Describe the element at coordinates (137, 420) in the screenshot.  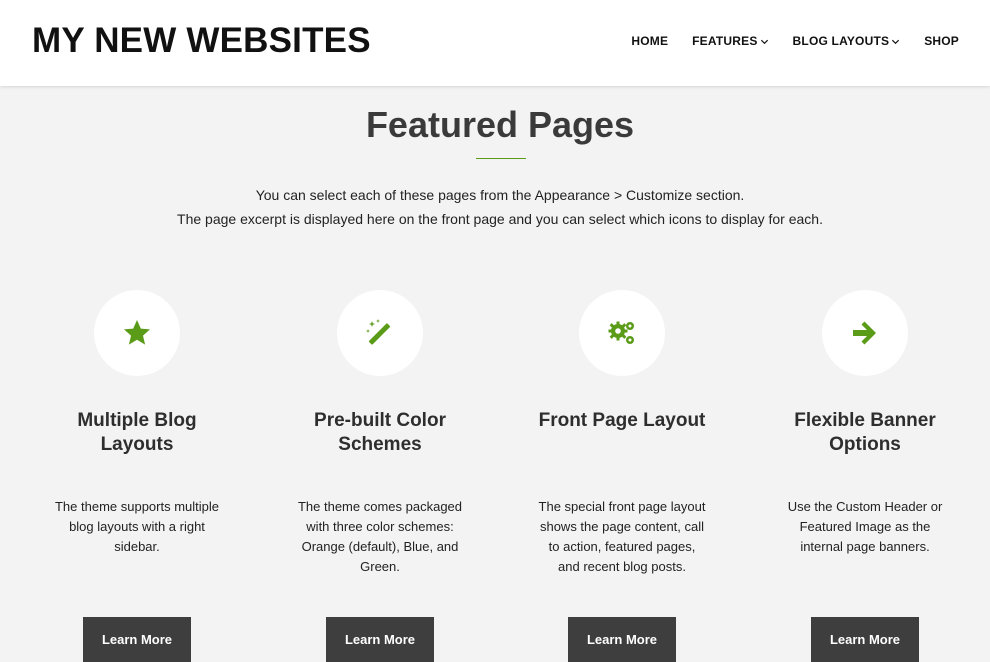
I see `card-title-line: Multiple Blog` at that location.